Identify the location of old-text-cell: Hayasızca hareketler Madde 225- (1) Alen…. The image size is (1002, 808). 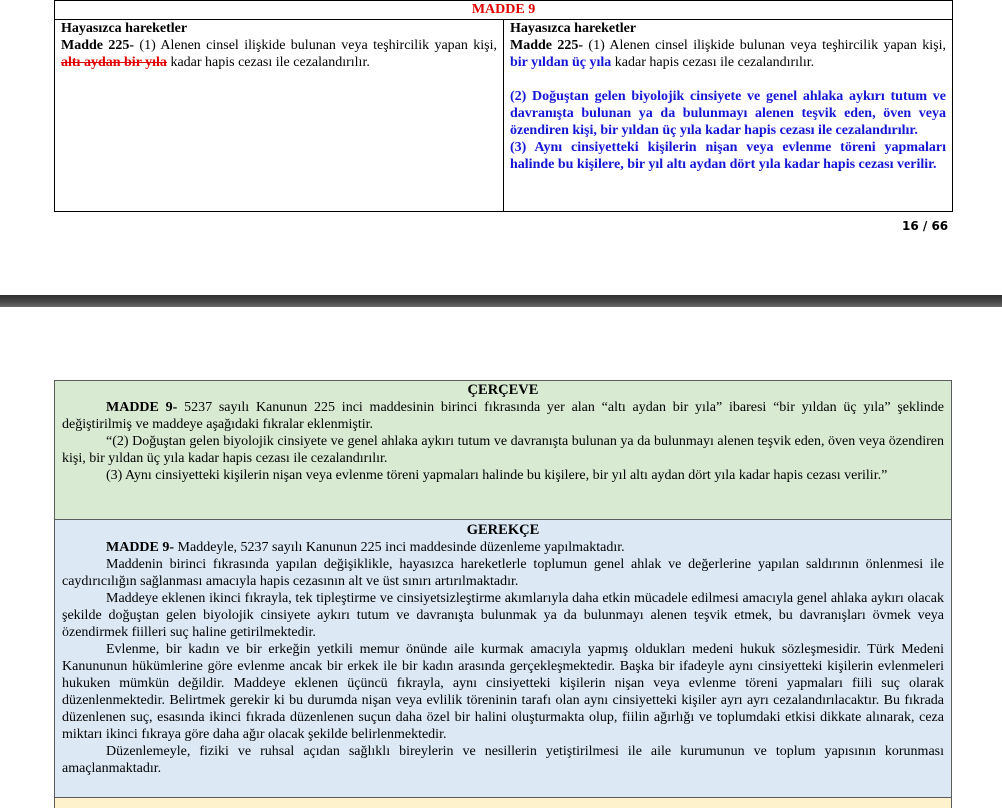
(279, 115).